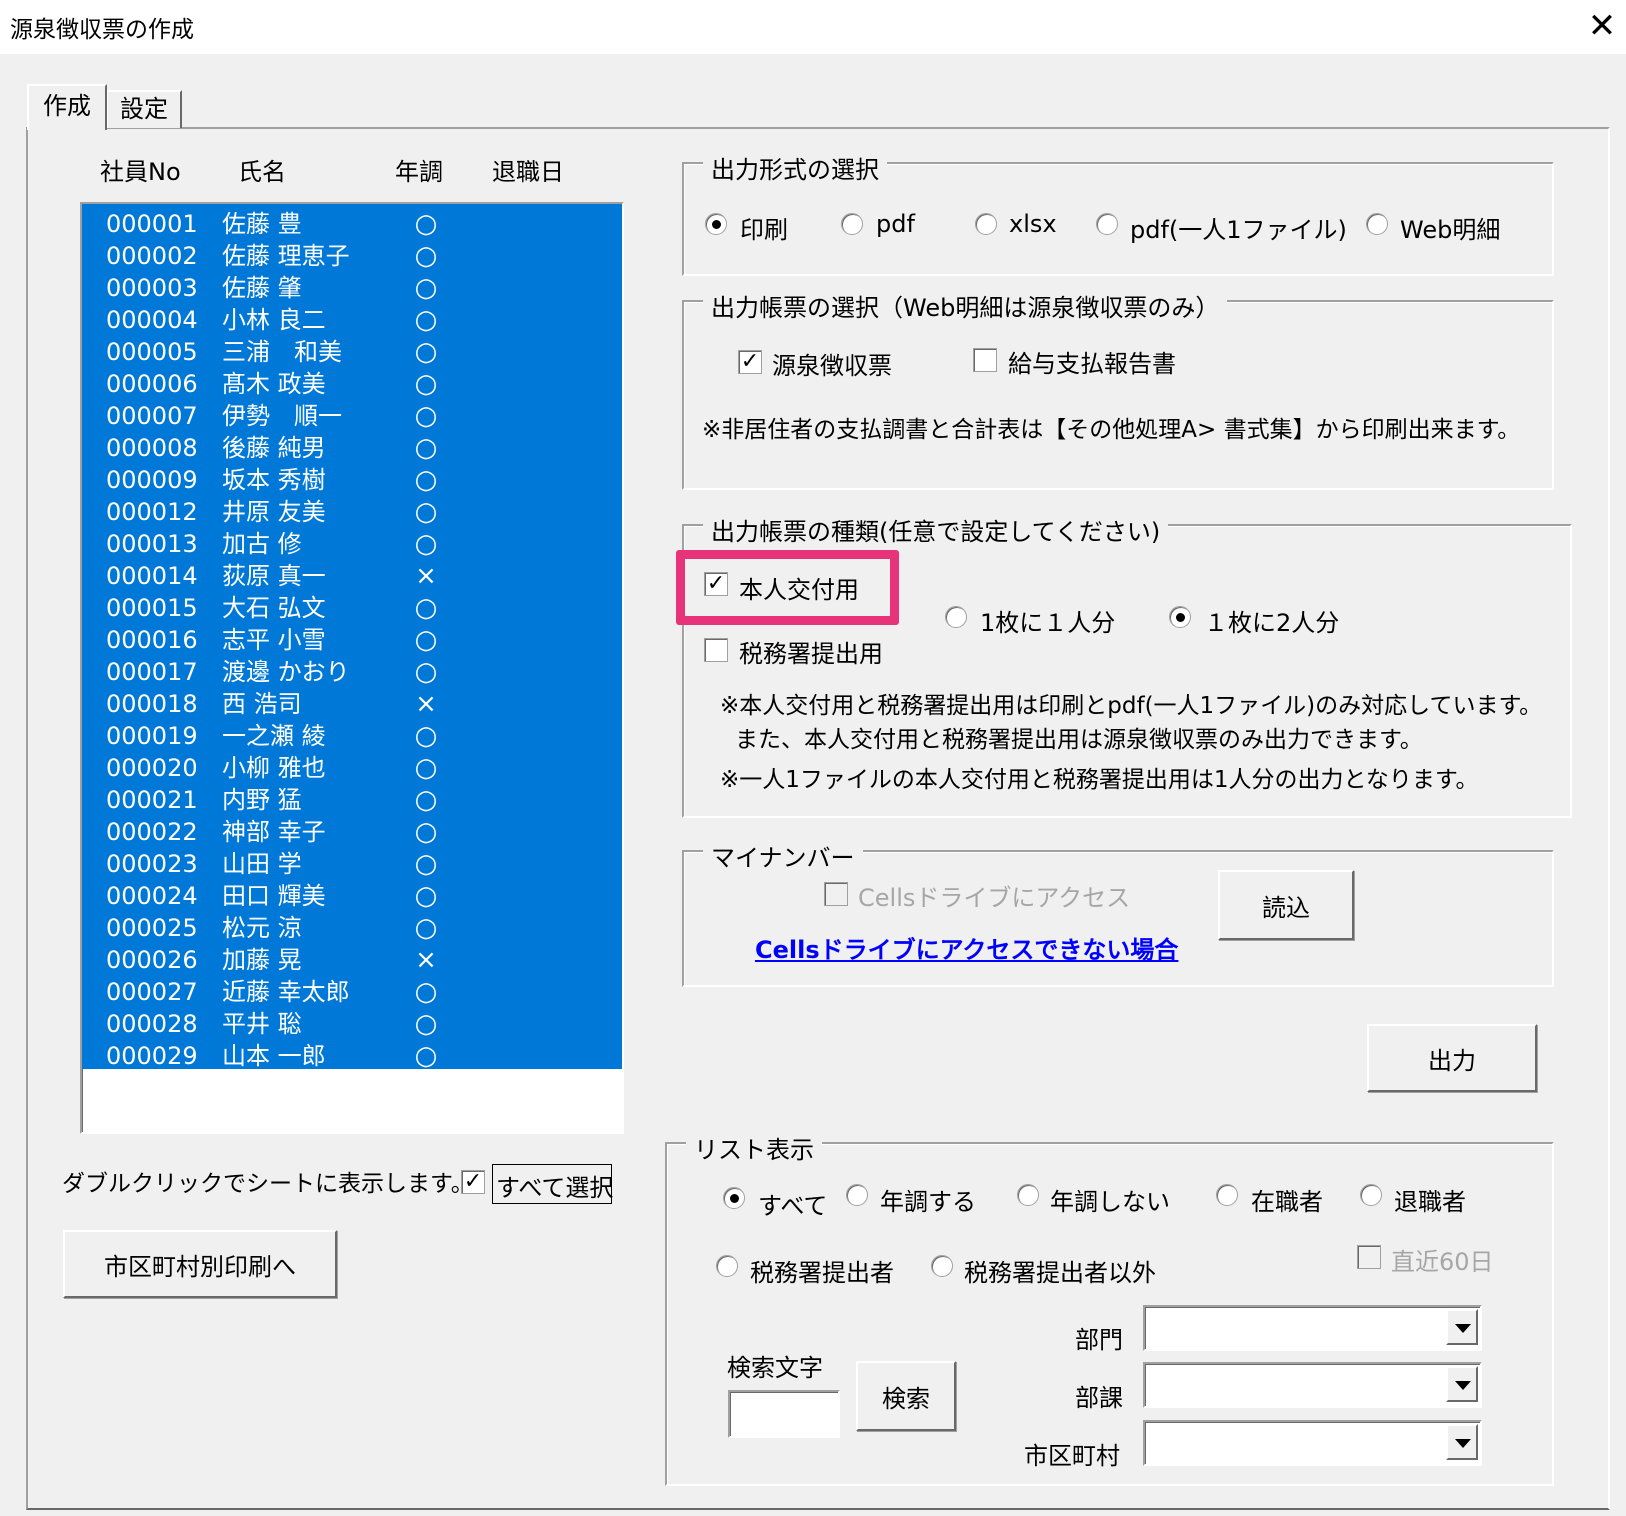 The image size is (1626, 1516). I want to click on list-item: 000022 神部 幸子 ○, so click(352, 832).